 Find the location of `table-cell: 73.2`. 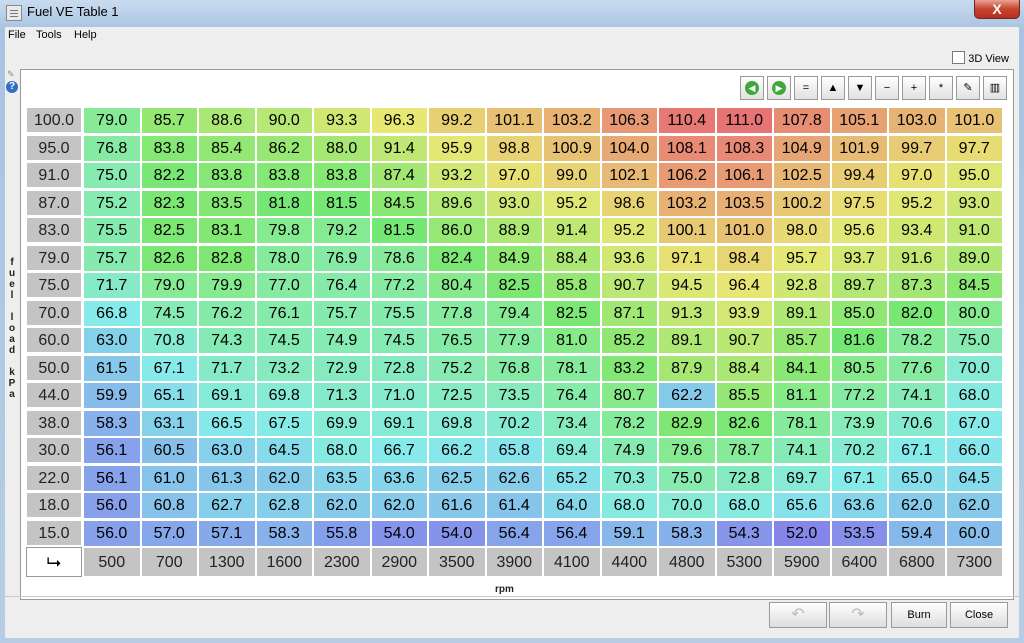

table-cell: 73.2 is located at coordinates (284, 368).